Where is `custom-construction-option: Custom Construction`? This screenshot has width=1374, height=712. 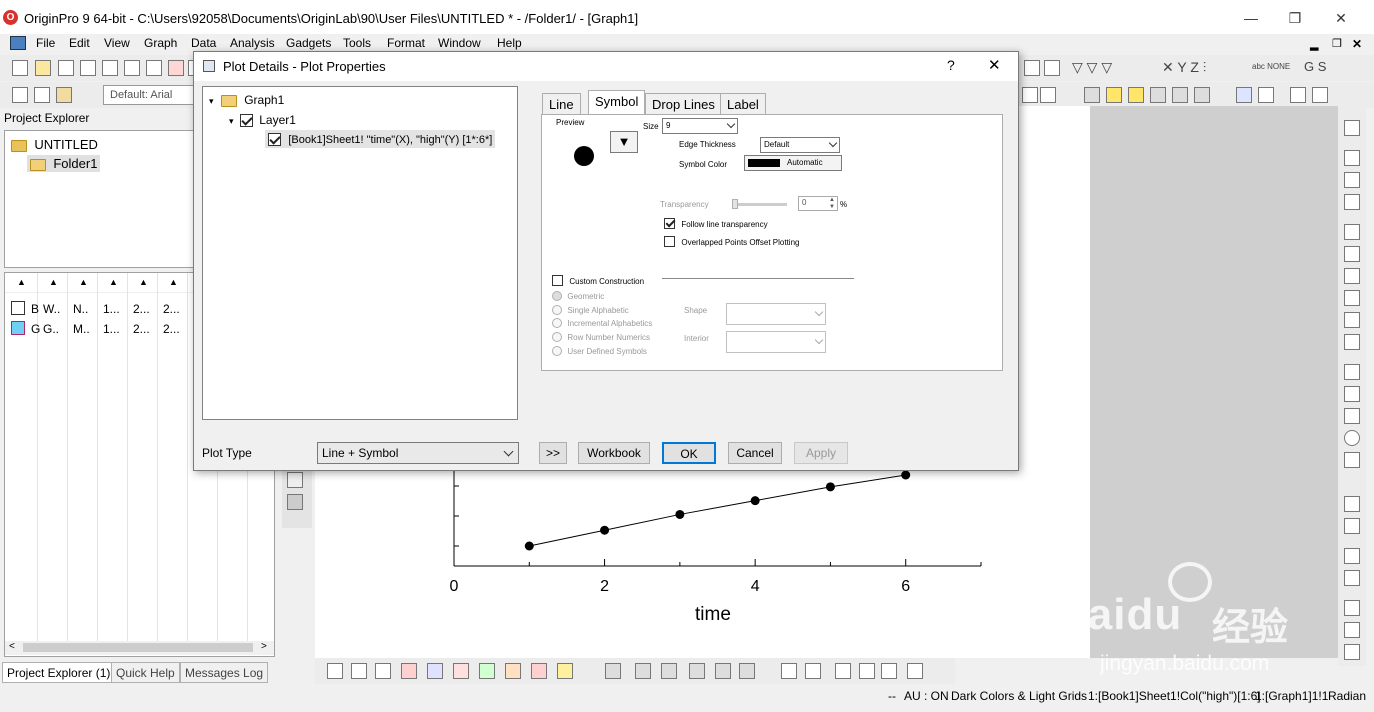 custom-construction-option: Custom Construction is located at coordinates (598, 280).